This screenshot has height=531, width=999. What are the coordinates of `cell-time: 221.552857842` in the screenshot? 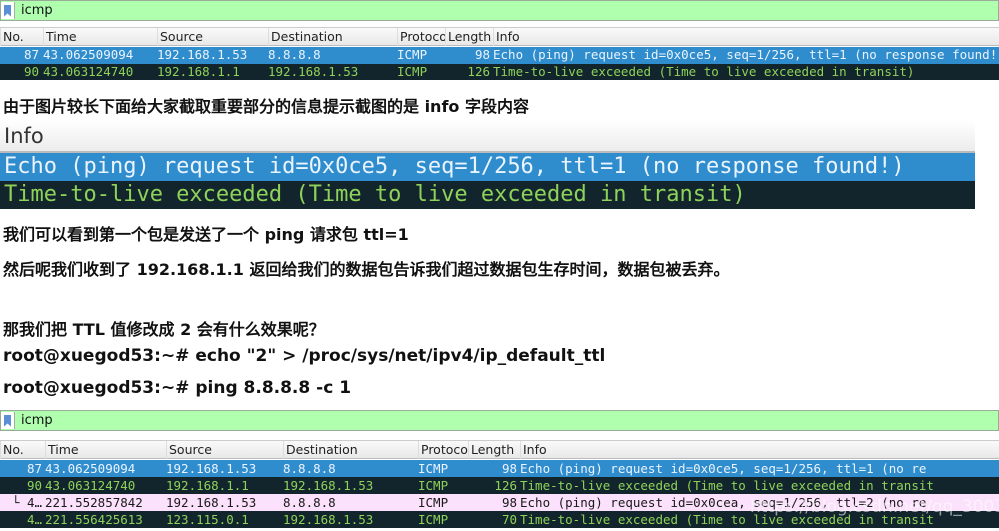 It's located at (94, 502).